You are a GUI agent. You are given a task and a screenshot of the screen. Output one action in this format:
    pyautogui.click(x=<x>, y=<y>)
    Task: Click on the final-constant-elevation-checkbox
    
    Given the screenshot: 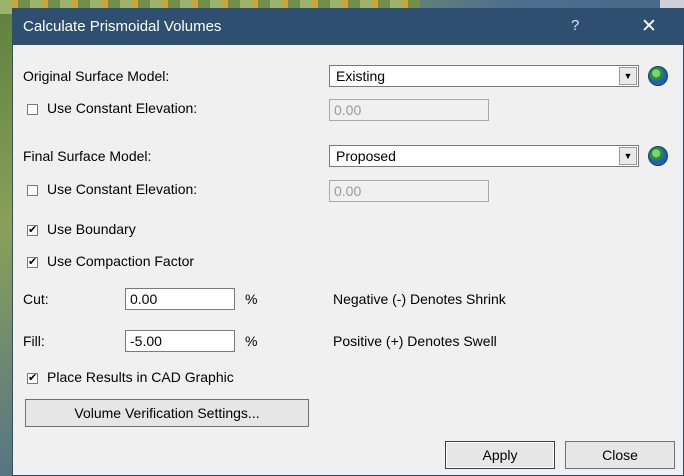 What is the action you would take?
    pyautogui.click(x=32, y=190)
    